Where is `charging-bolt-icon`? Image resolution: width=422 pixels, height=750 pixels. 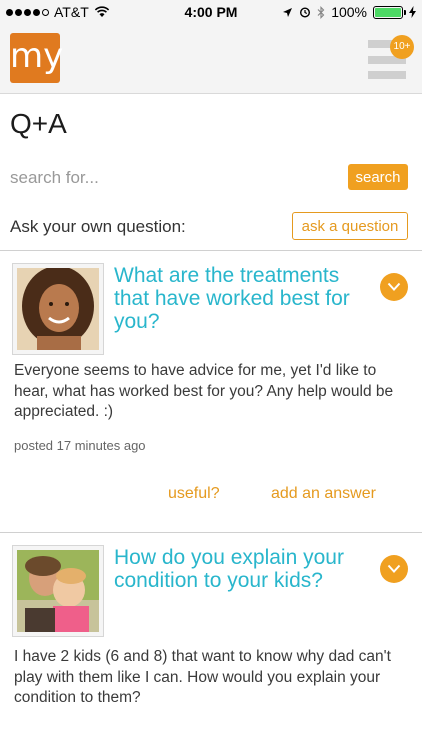
charging-bolt-icon is located at coordinates (412, 12).